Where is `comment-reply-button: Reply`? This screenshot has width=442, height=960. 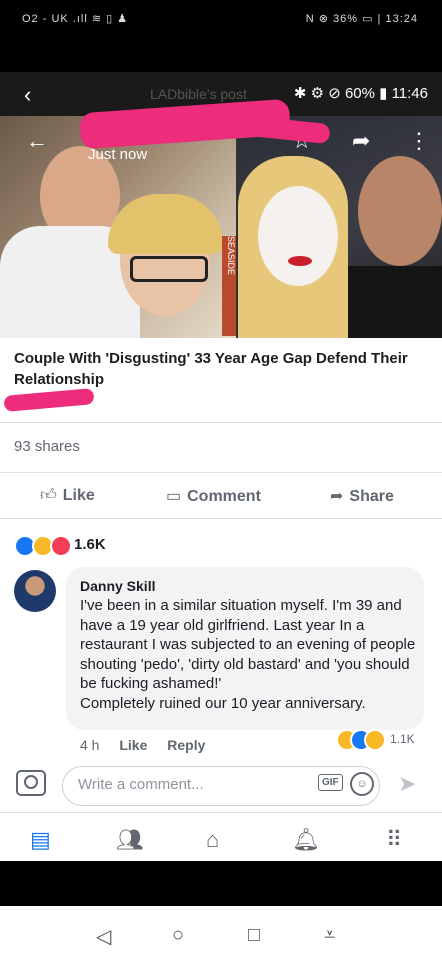
comment-reply-button: Reply is located at coordinates (186, 745).